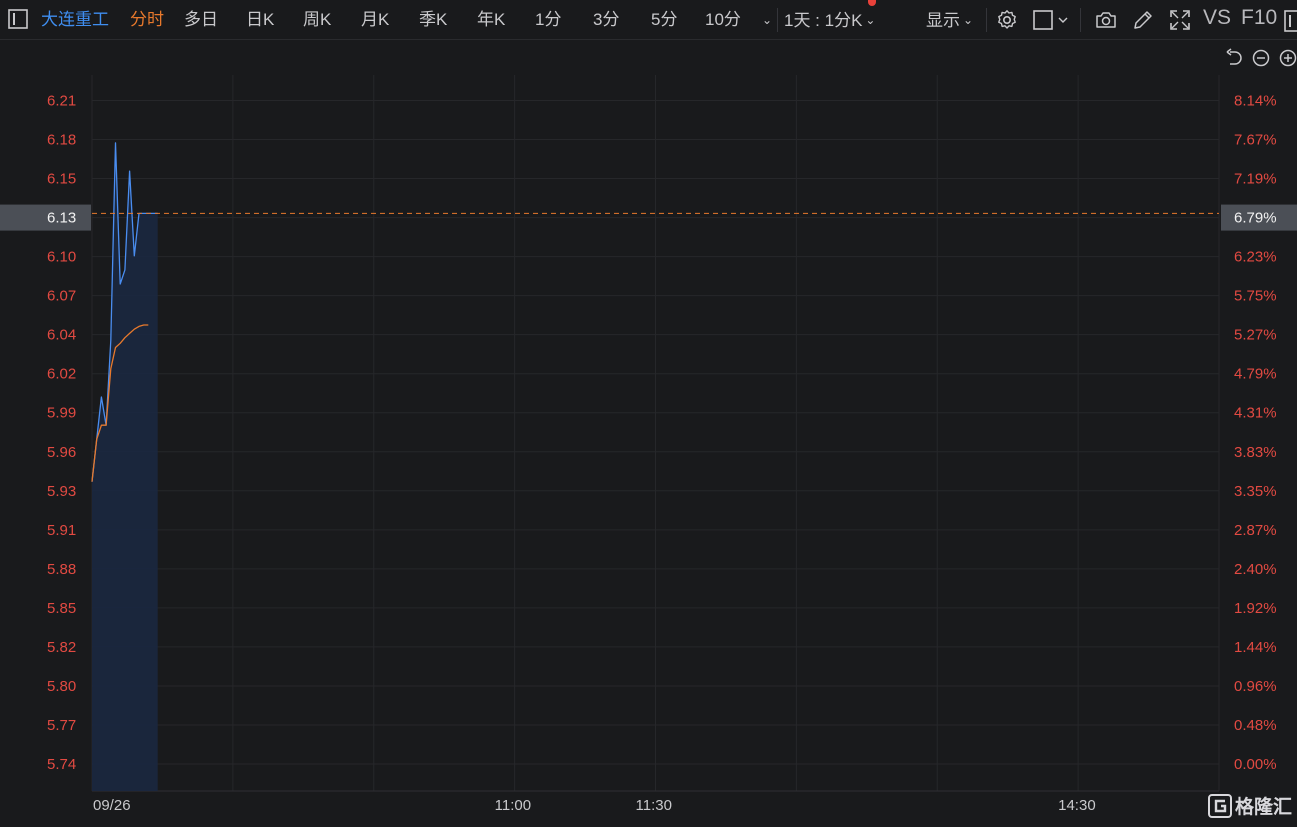 This screenshot has width=1297, height=827. I want to click on y-tick-label: 6.15, so click(61, 179).